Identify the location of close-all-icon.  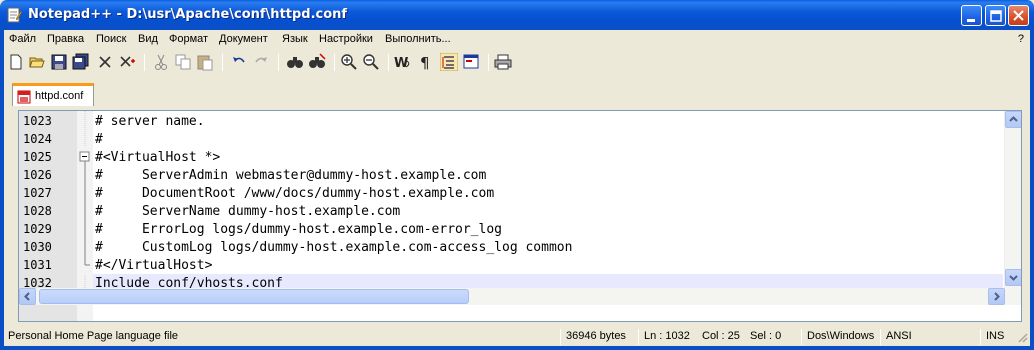
(127, 62).